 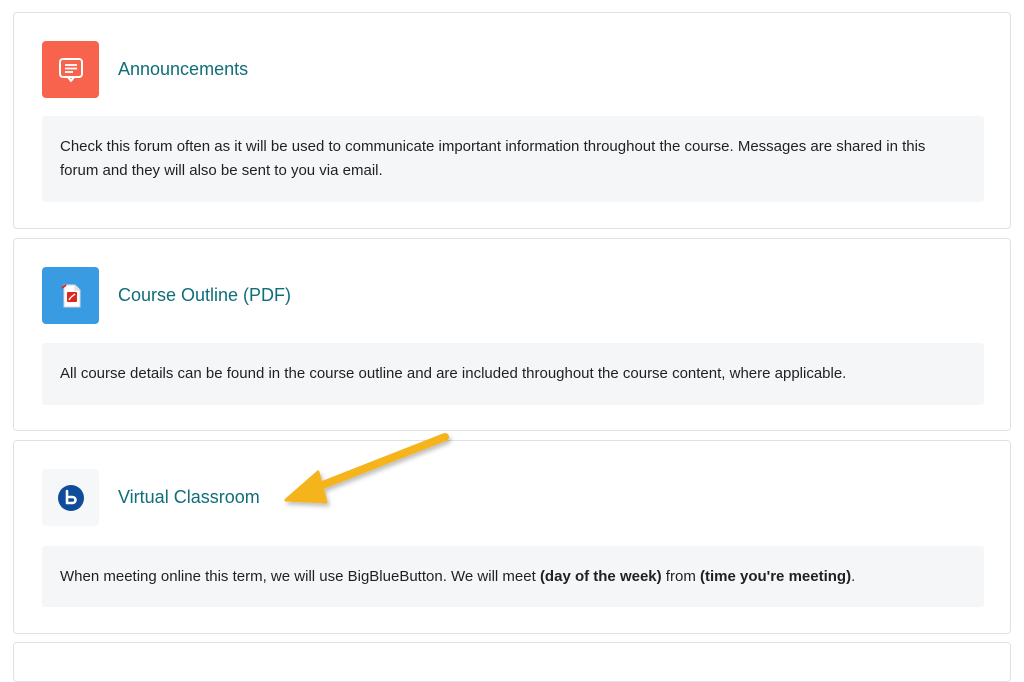 I want to click on activity-title-link: Course Outline (PDF), so click(x=204, y=295).